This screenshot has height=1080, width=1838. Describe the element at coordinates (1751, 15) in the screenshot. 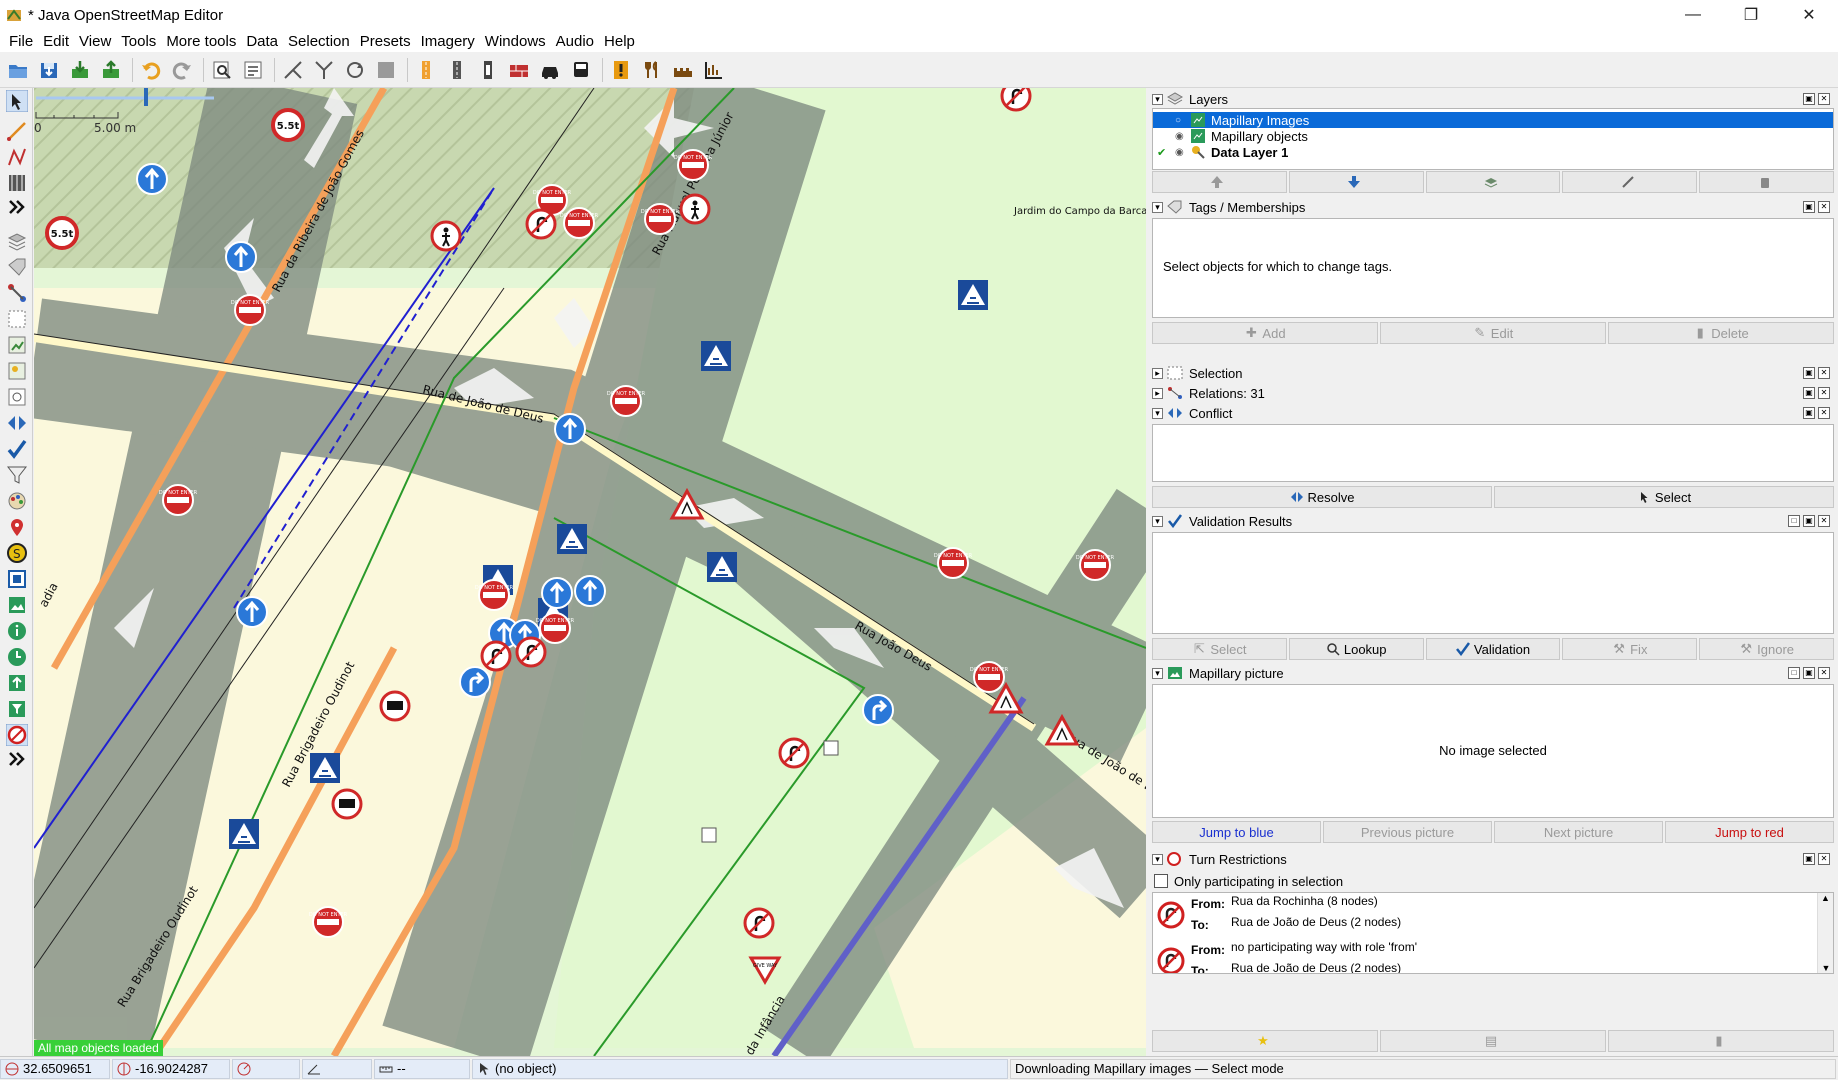

I see `maximize-button: ❐` at that location.